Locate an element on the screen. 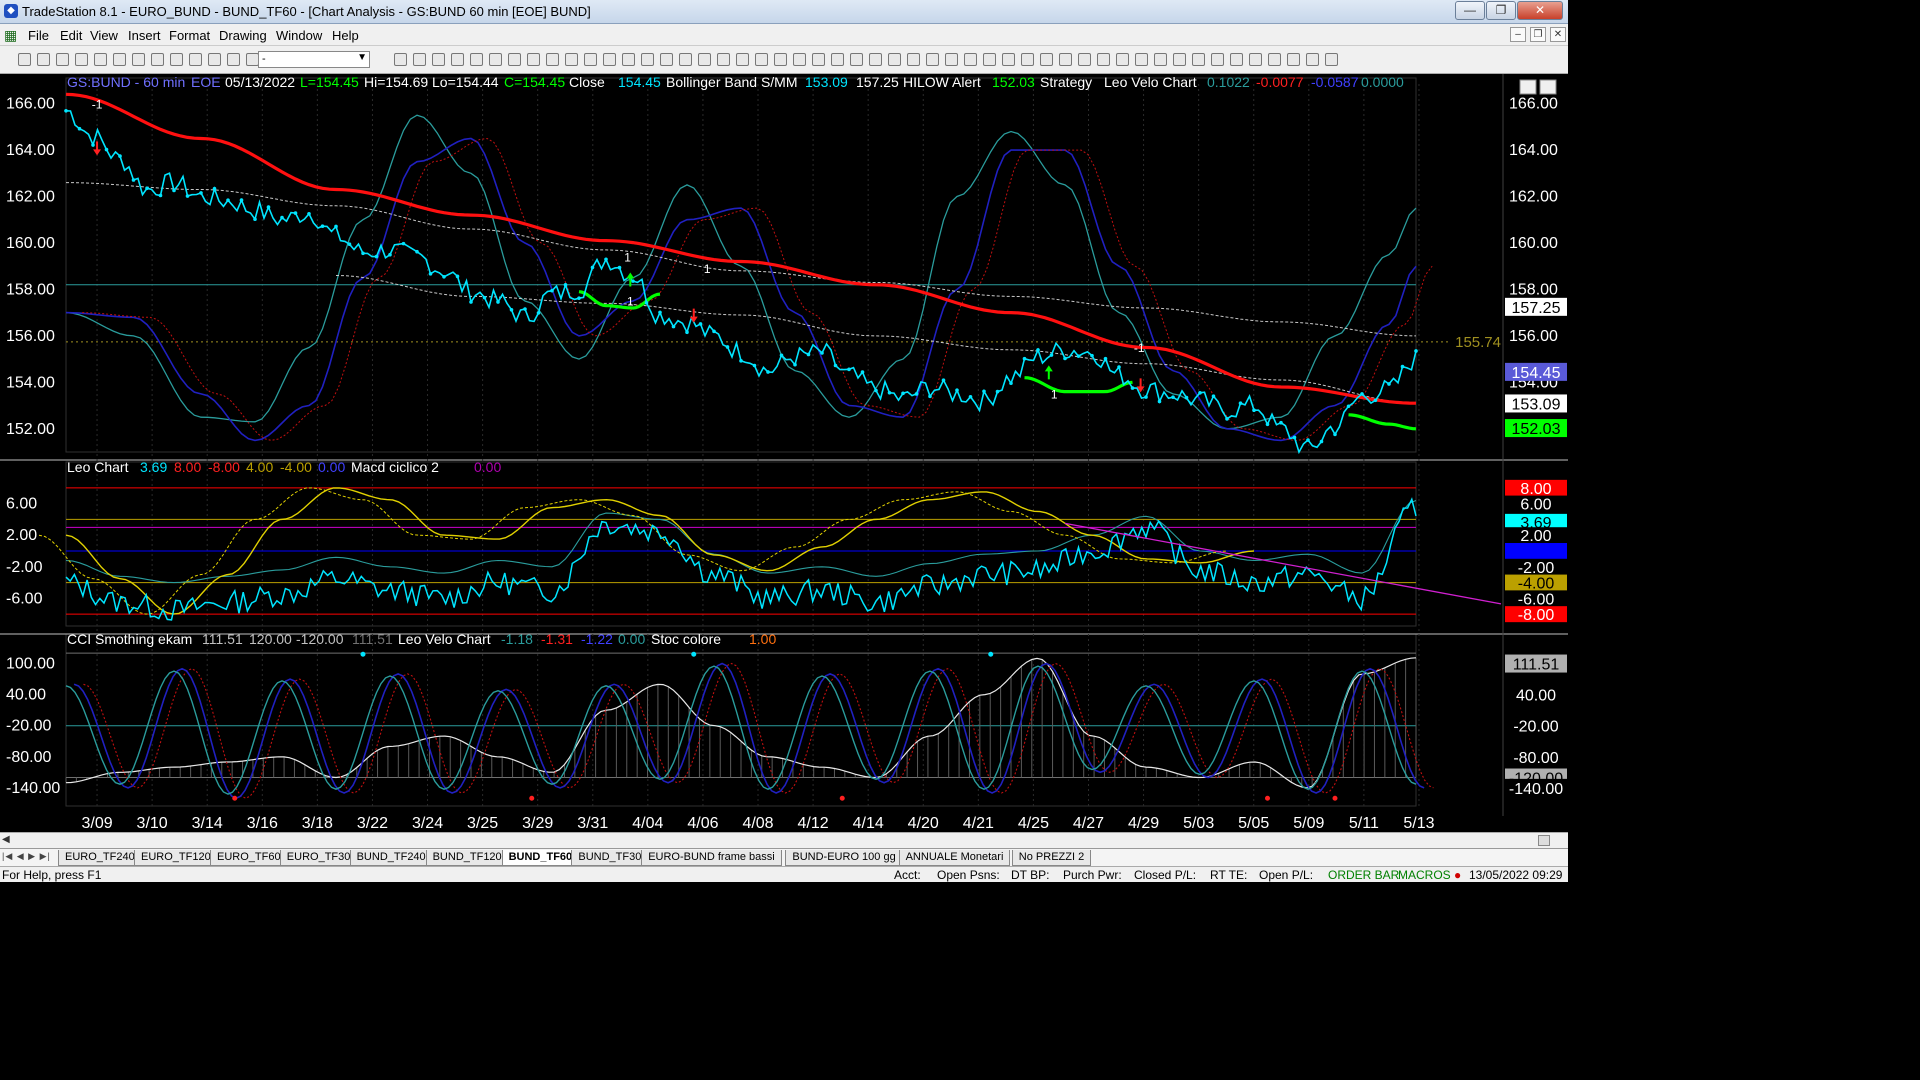  menu-help: Help is located at coordinates (345, 35).